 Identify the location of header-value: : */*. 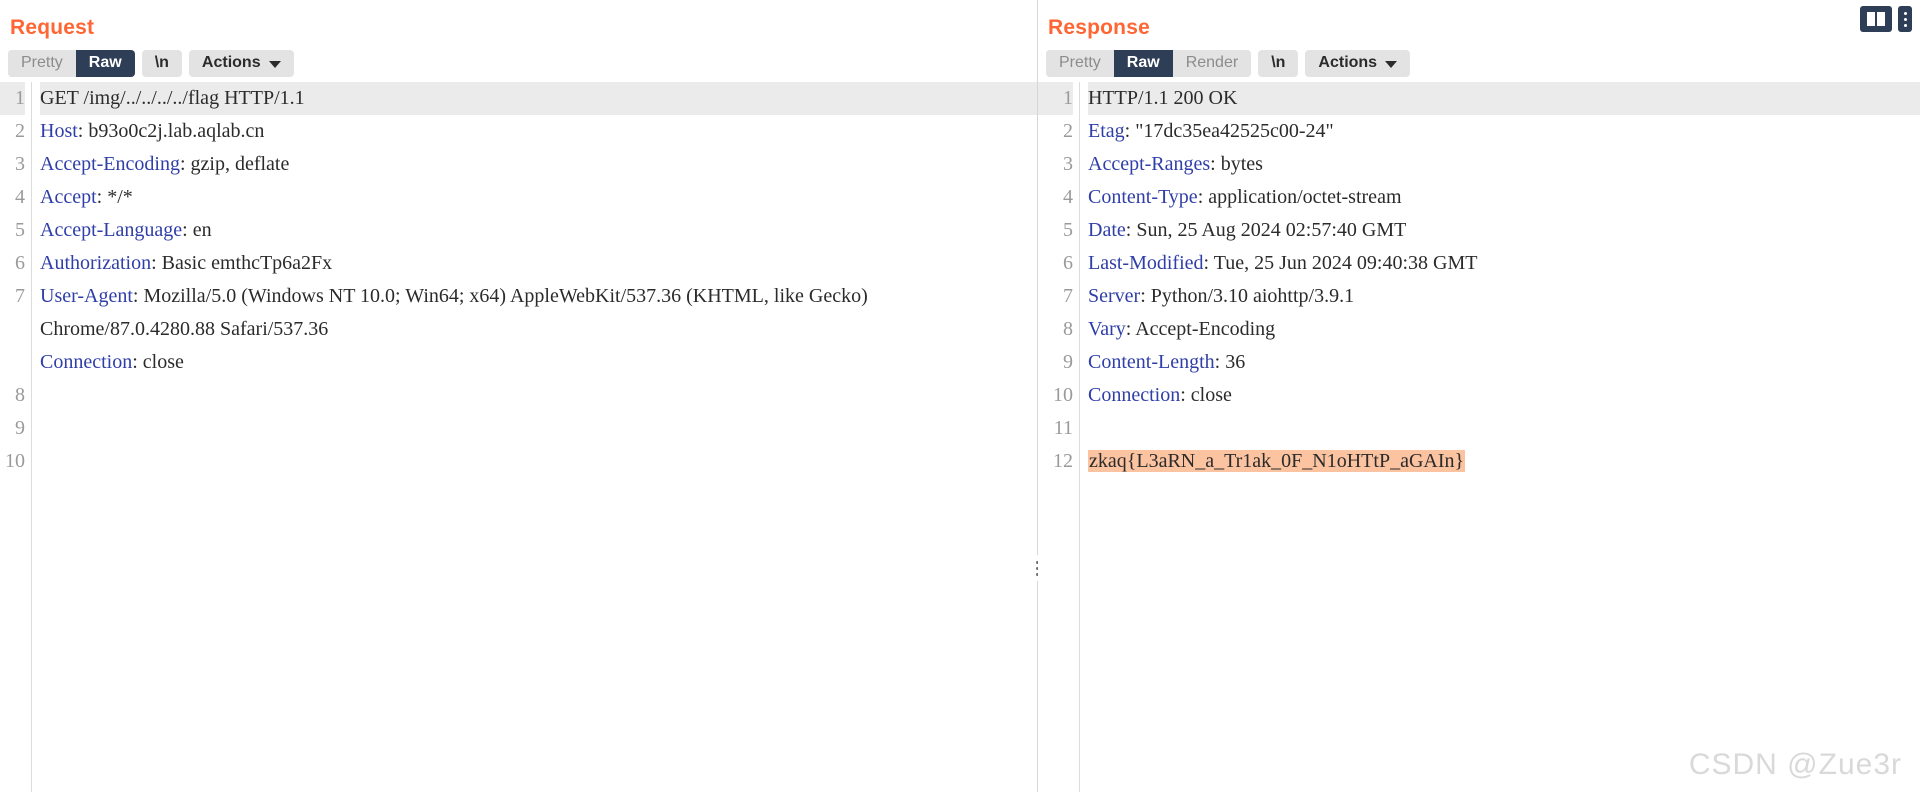
(114, 197).